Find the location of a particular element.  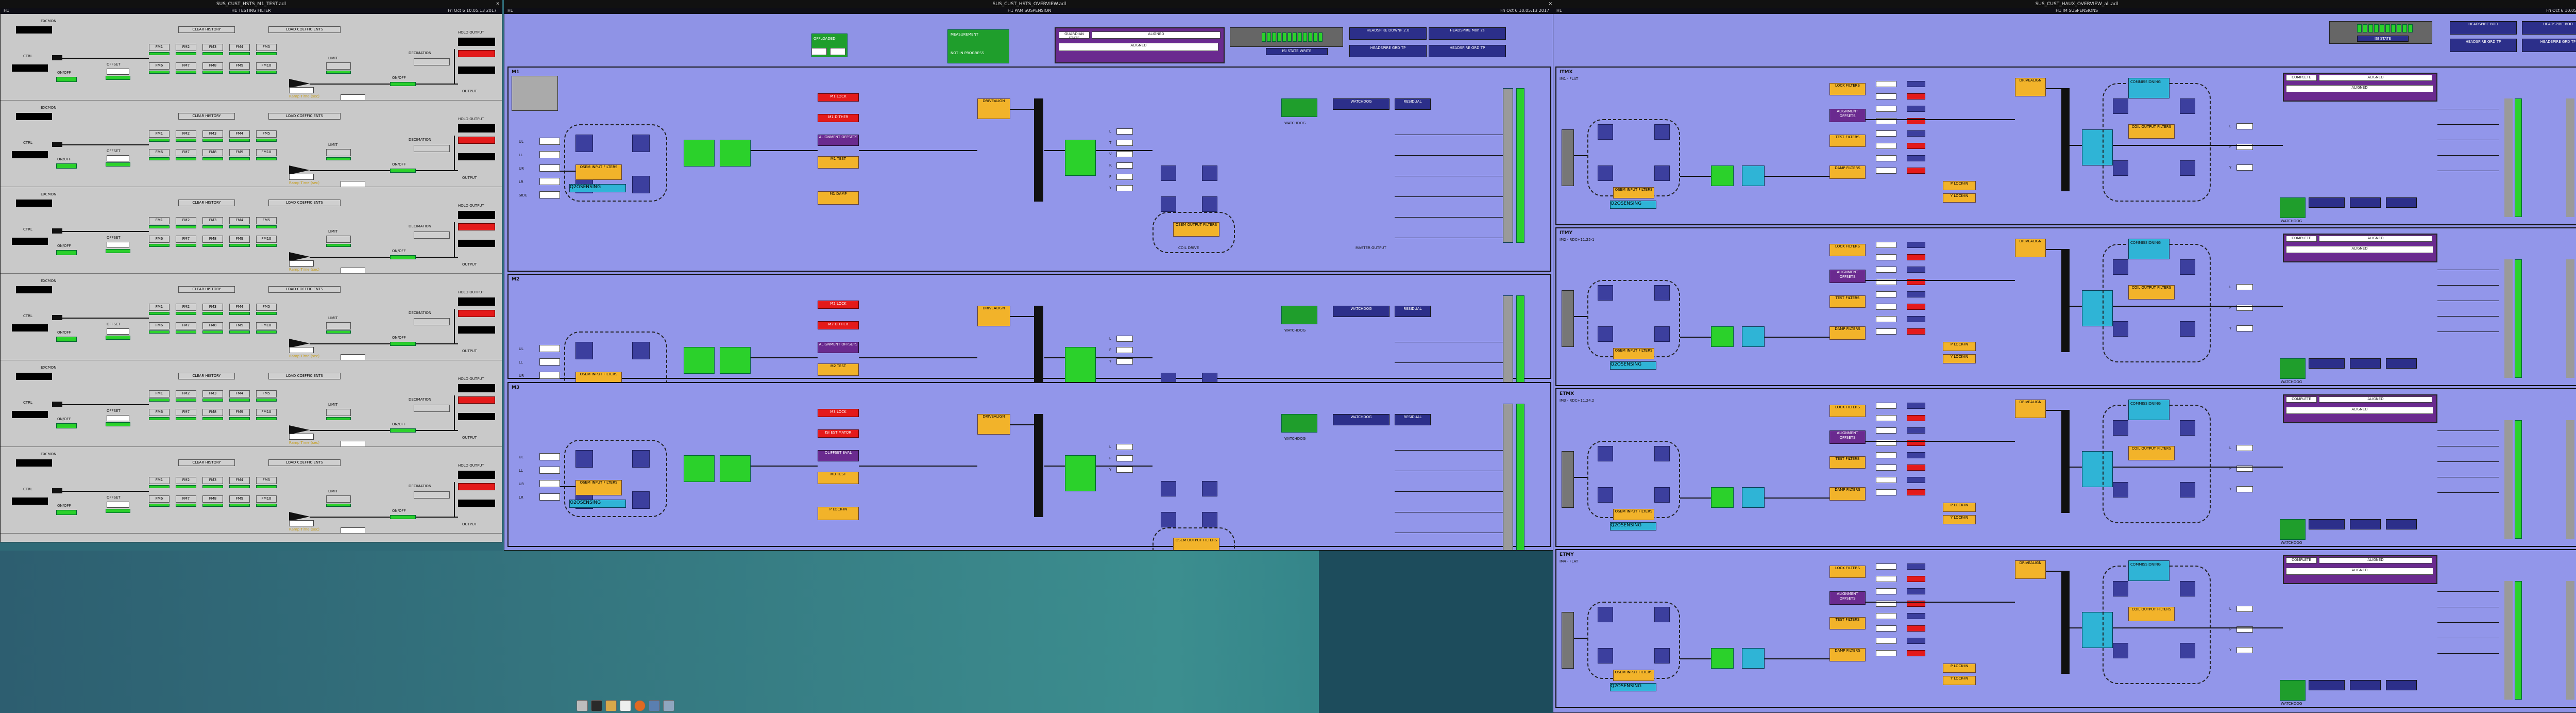

guardian-tp-button: HEADSPIRE GRD TP is located at coordinates (1388, 51).